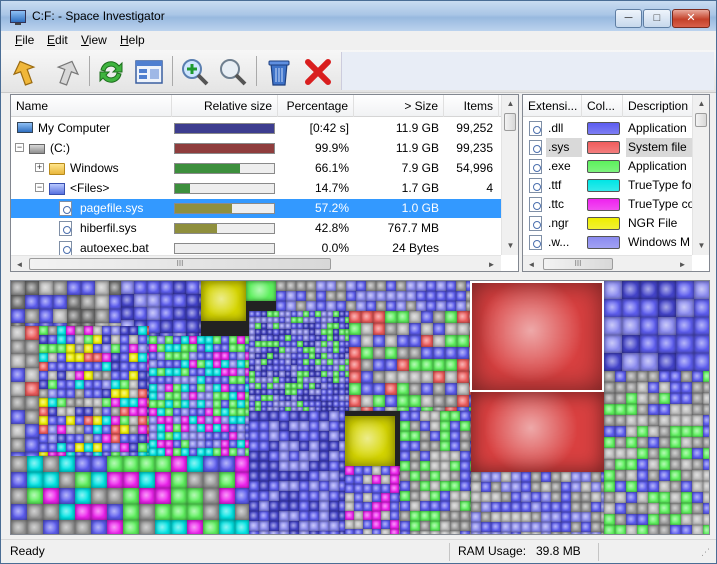 Image resolution: width=717 pixels, height=564 pixels. What do you see at coordinates (616, 128) in the screenshot?
I see `extension-row: .dll Application` at bounding box center [616, 128].